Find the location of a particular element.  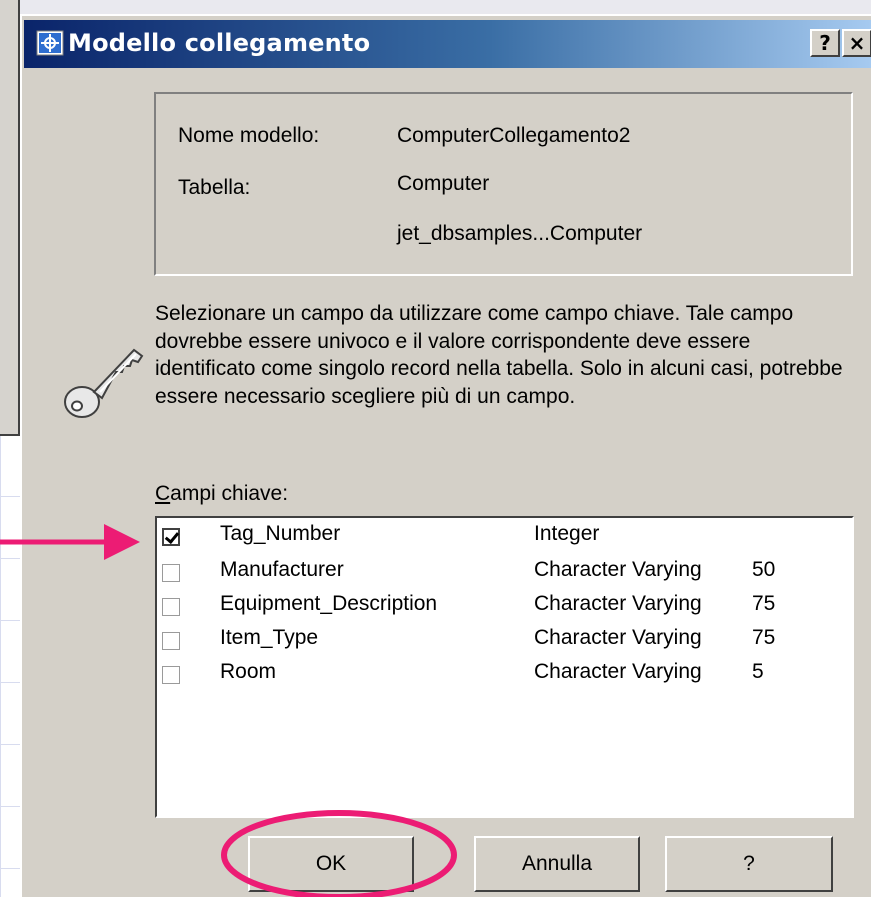

list-item: Item_Type Character Varying 75 is located at coordinates (497, 636).